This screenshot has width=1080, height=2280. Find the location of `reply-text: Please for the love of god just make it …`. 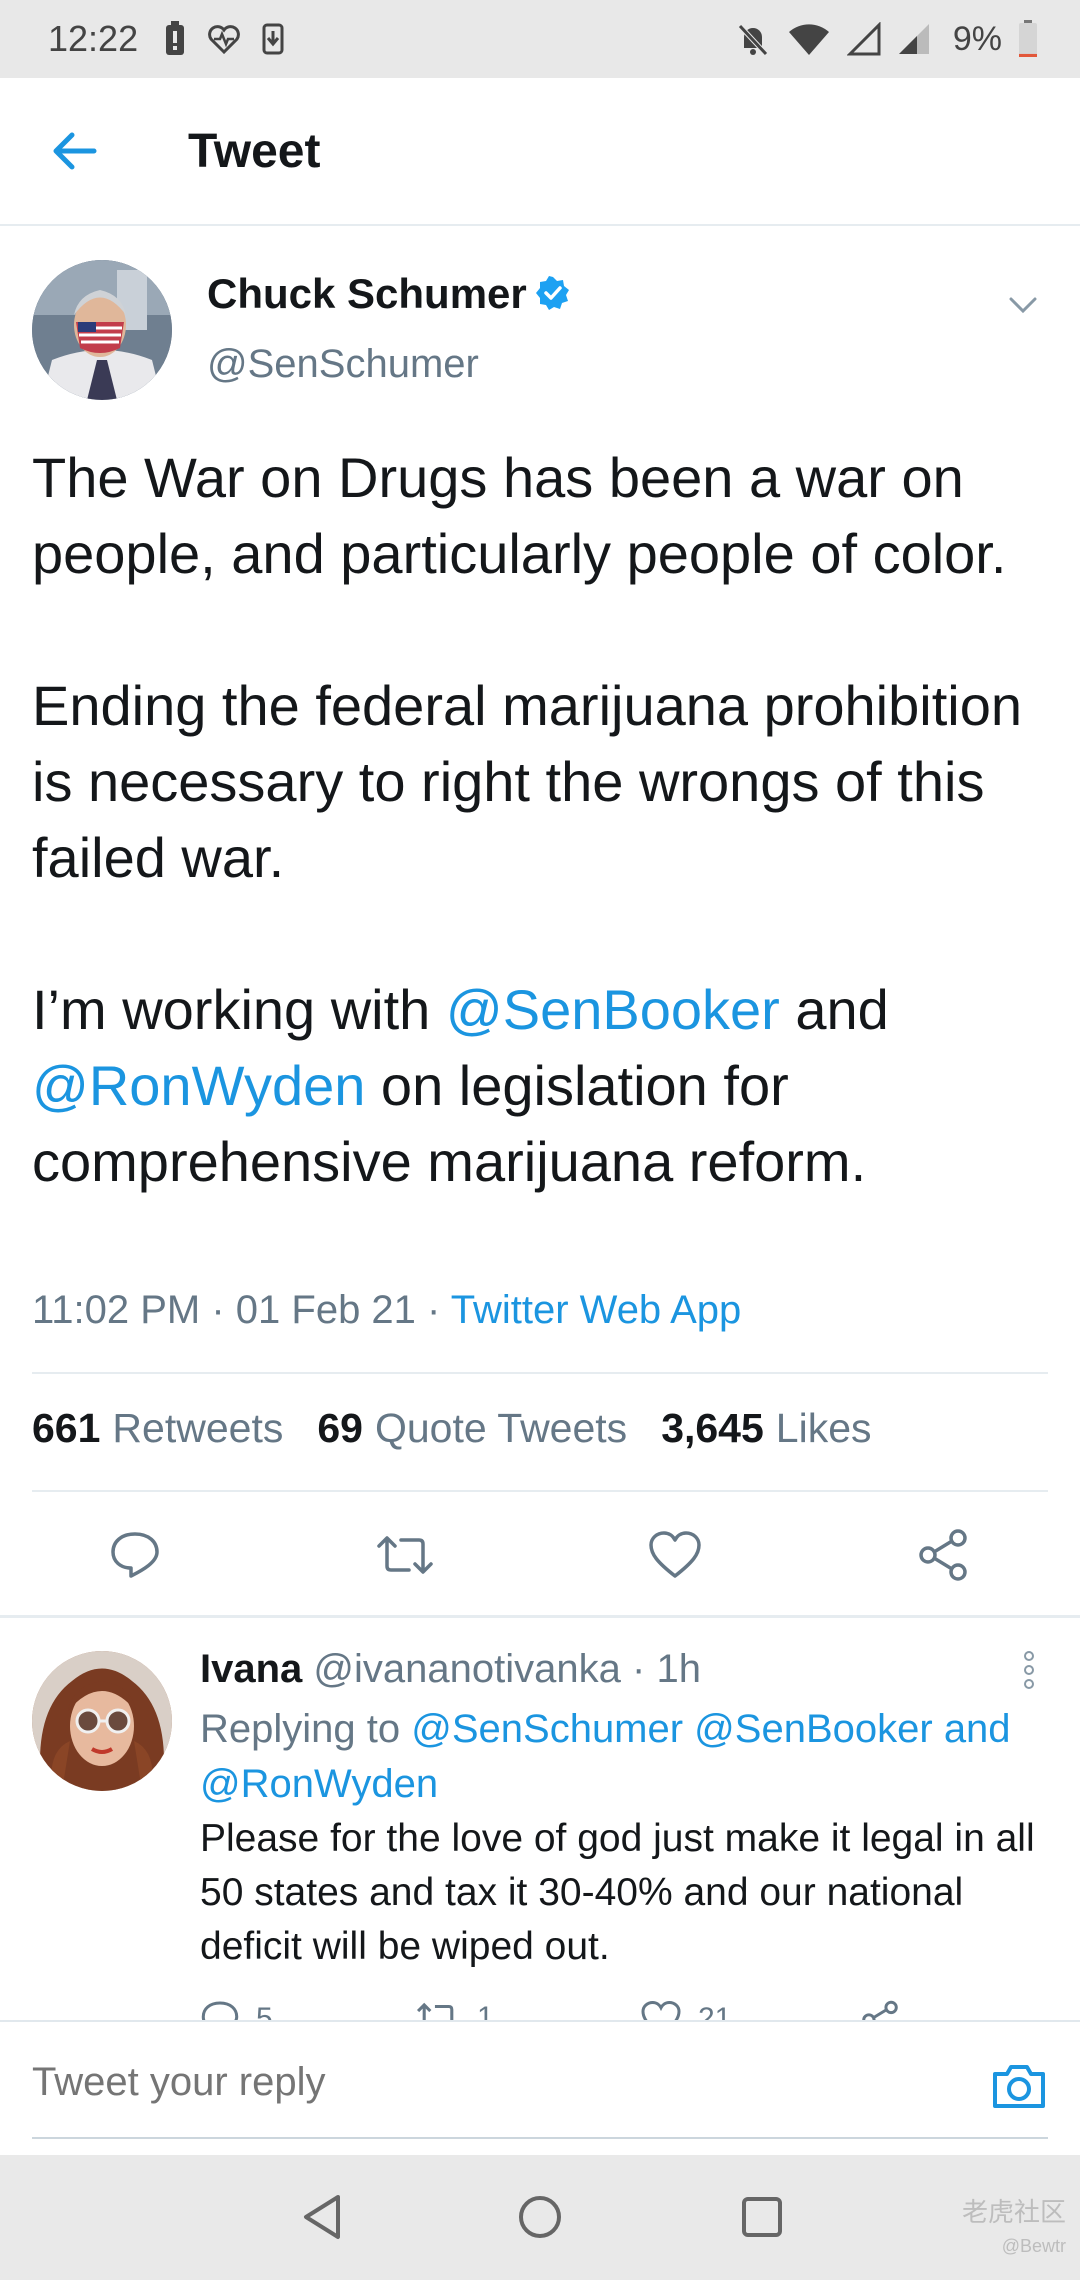

reply-text: Please for the love of god just make it … is located at coordinates (617, 1892).